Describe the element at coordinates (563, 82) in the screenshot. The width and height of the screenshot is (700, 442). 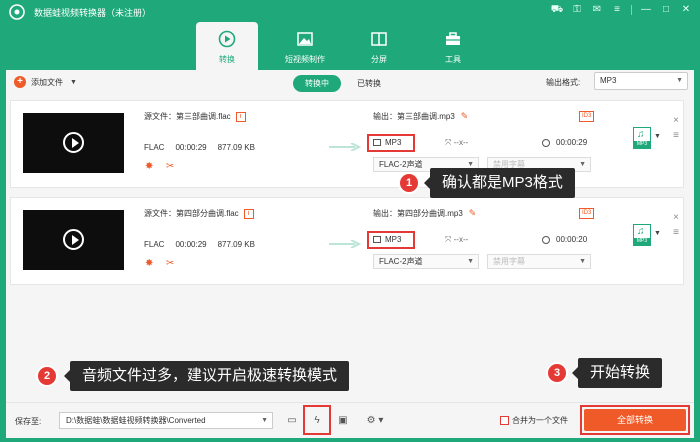
I see `output-format-label: 输出格式:` at that location.